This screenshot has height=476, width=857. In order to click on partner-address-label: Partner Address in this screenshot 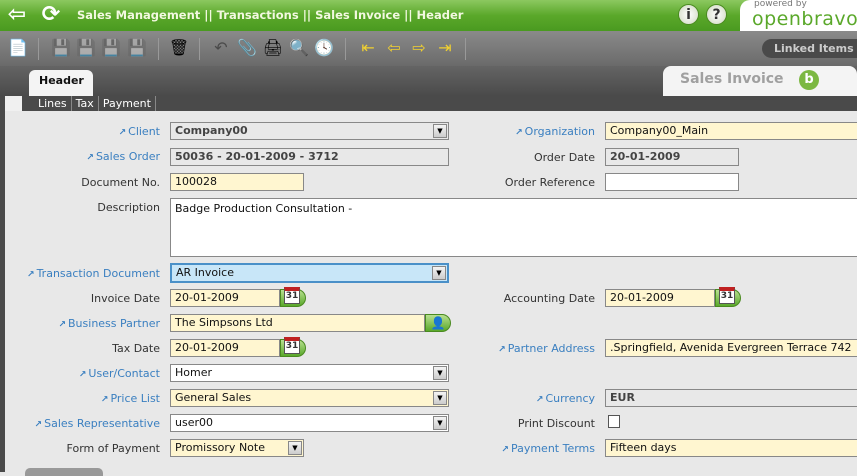, I will do `click(546, 348)`.